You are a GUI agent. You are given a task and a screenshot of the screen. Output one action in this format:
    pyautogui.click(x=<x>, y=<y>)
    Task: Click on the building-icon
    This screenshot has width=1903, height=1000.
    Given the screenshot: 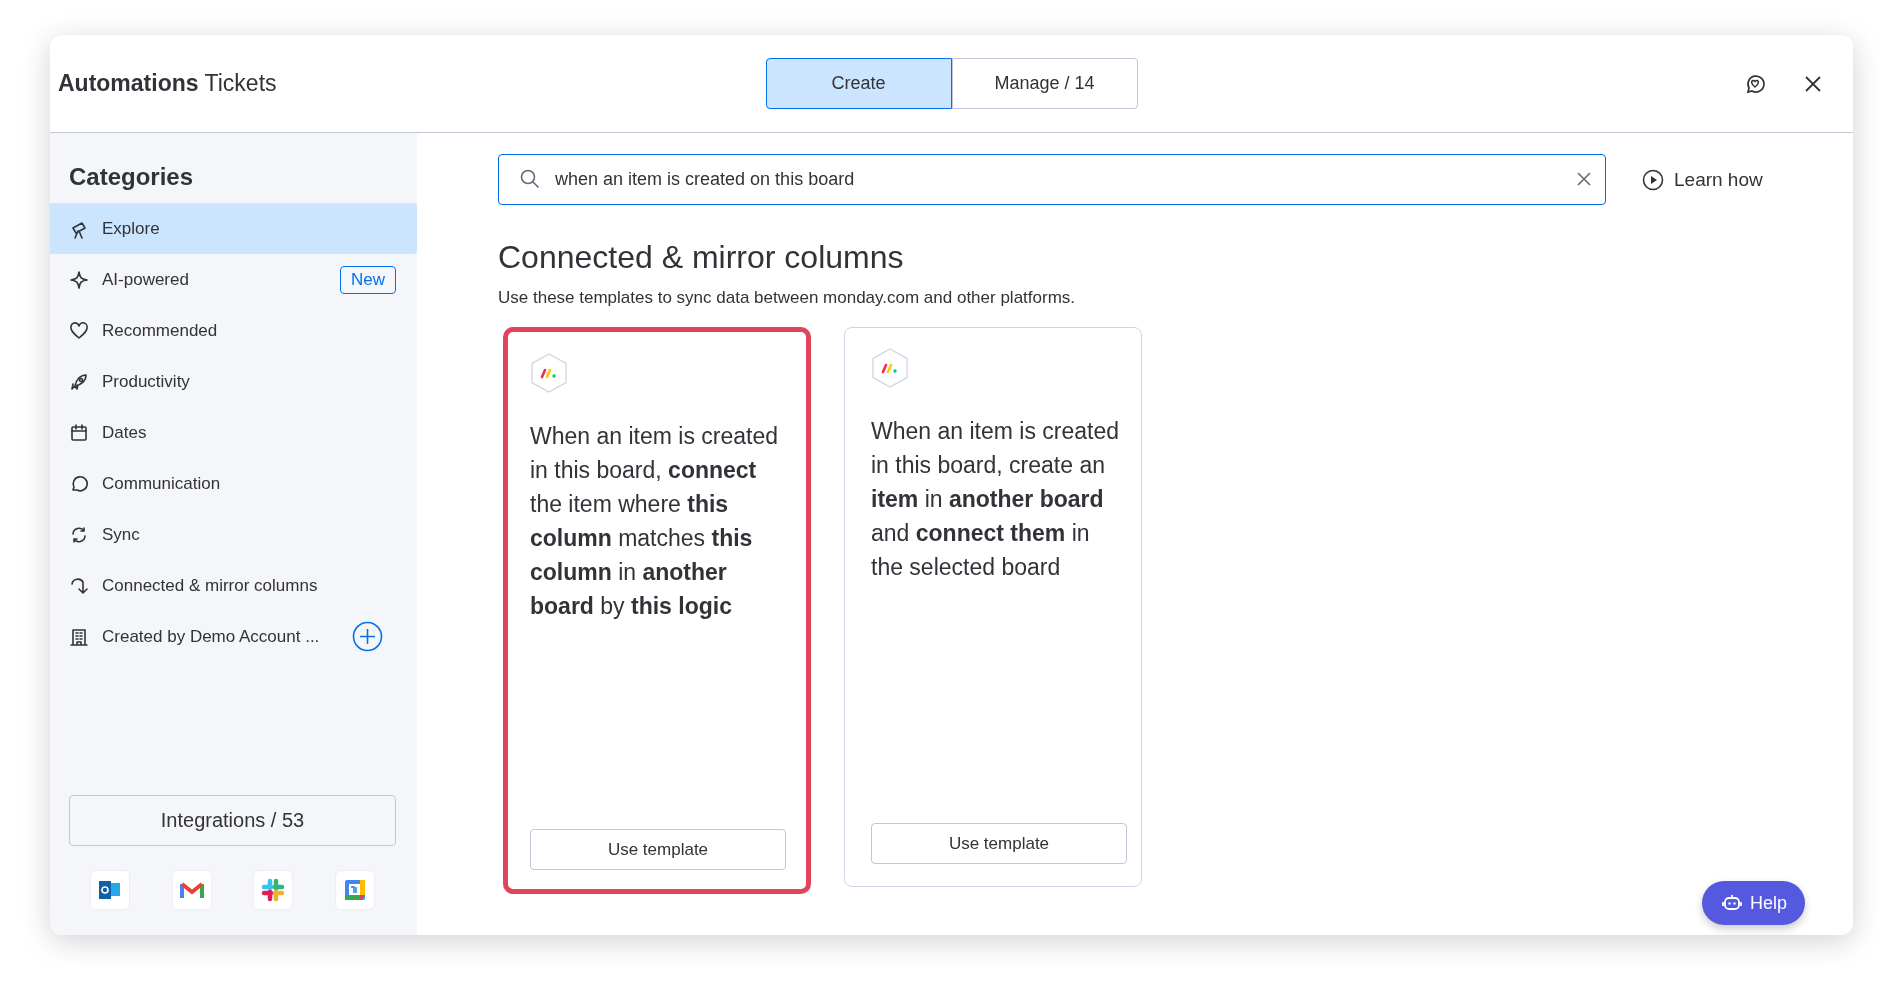 What is the action you would take?
    pyautogui.click(x=79, y=636)
    